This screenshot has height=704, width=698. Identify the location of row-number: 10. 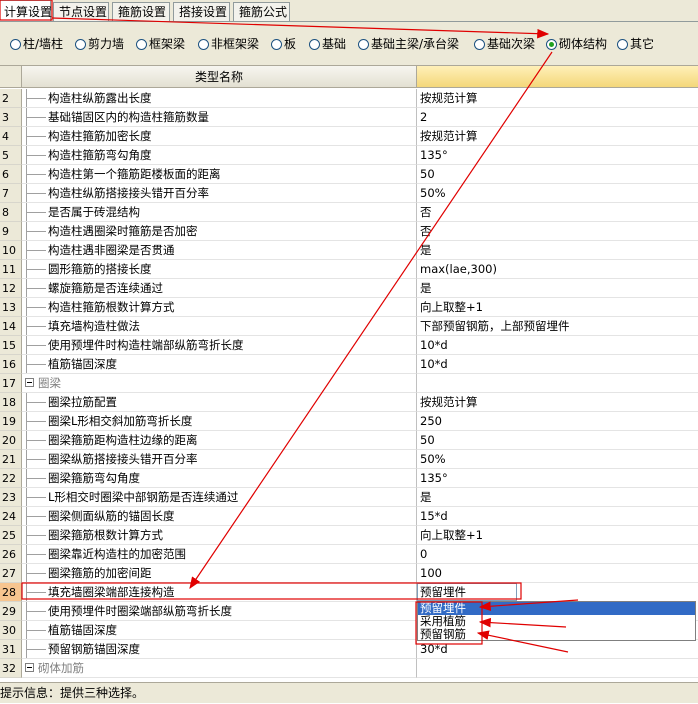
(11, 250).